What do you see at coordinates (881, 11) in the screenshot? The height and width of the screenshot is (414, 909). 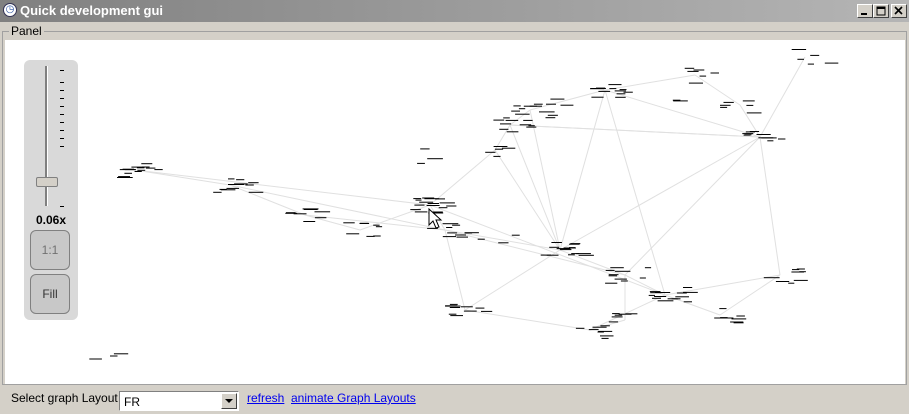 I see `maximize-button` at bounding box center [881, 11].